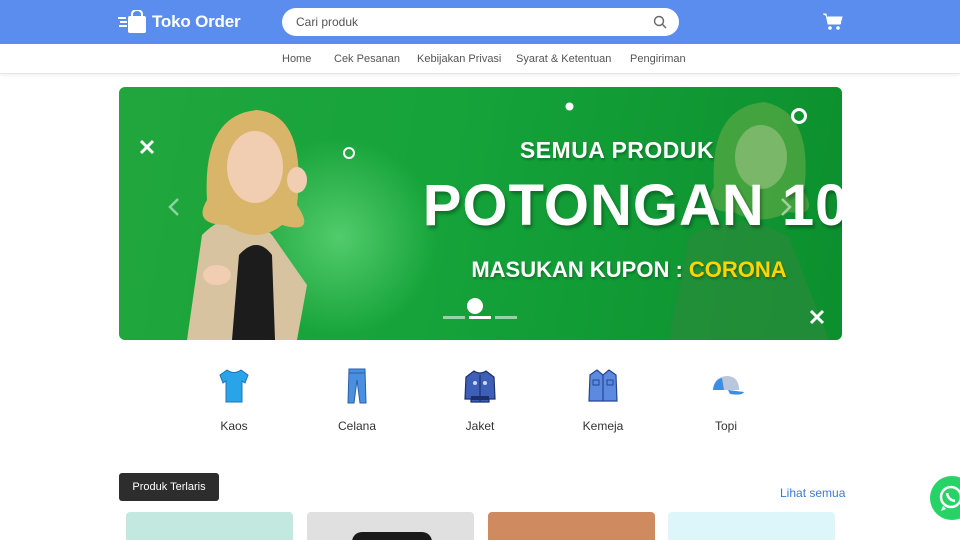 Image resolution: width=960 pixels, height=540 pixels. Describe the element at coordinates (580, 269) in the screenshot. I see `banner-coupon-prefix: MASUKAN KUPON :` at that location.